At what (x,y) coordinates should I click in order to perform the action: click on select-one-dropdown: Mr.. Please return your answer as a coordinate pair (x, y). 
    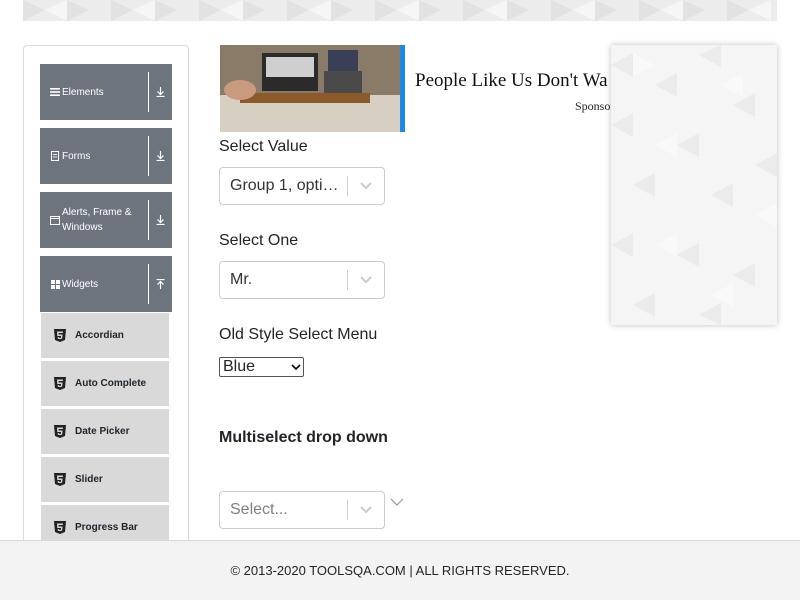
    Looking at the image, I should click on (302, 280).